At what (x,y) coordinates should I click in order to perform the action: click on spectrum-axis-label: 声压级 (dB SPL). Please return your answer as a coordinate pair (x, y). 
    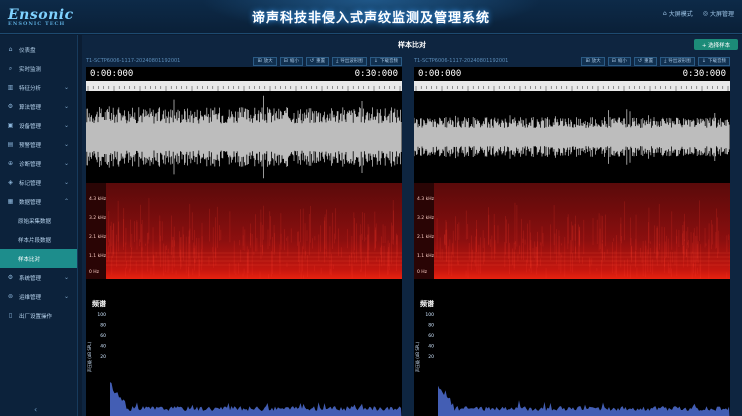
    Looking at the image, I should click on (89, 357).